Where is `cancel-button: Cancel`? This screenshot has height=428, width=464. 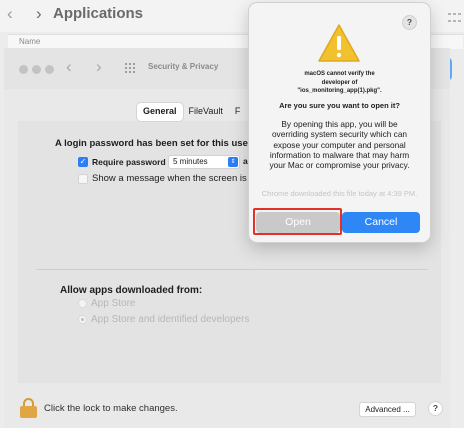 cancel-button: Cancel is located at coordinates (381, 222).